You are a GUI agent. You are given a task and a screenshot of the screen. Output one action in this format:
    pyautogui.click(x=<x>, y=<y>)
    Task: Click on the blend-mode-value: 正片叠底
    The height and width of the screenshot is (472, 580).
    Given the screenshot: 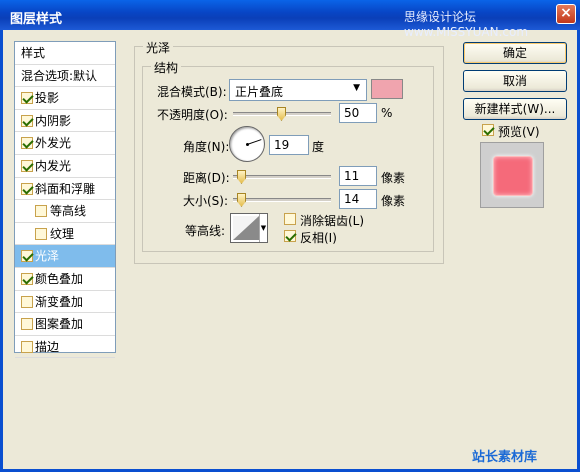 What is the action you would take?
    pyautogui.click(x=259, y=92)
    